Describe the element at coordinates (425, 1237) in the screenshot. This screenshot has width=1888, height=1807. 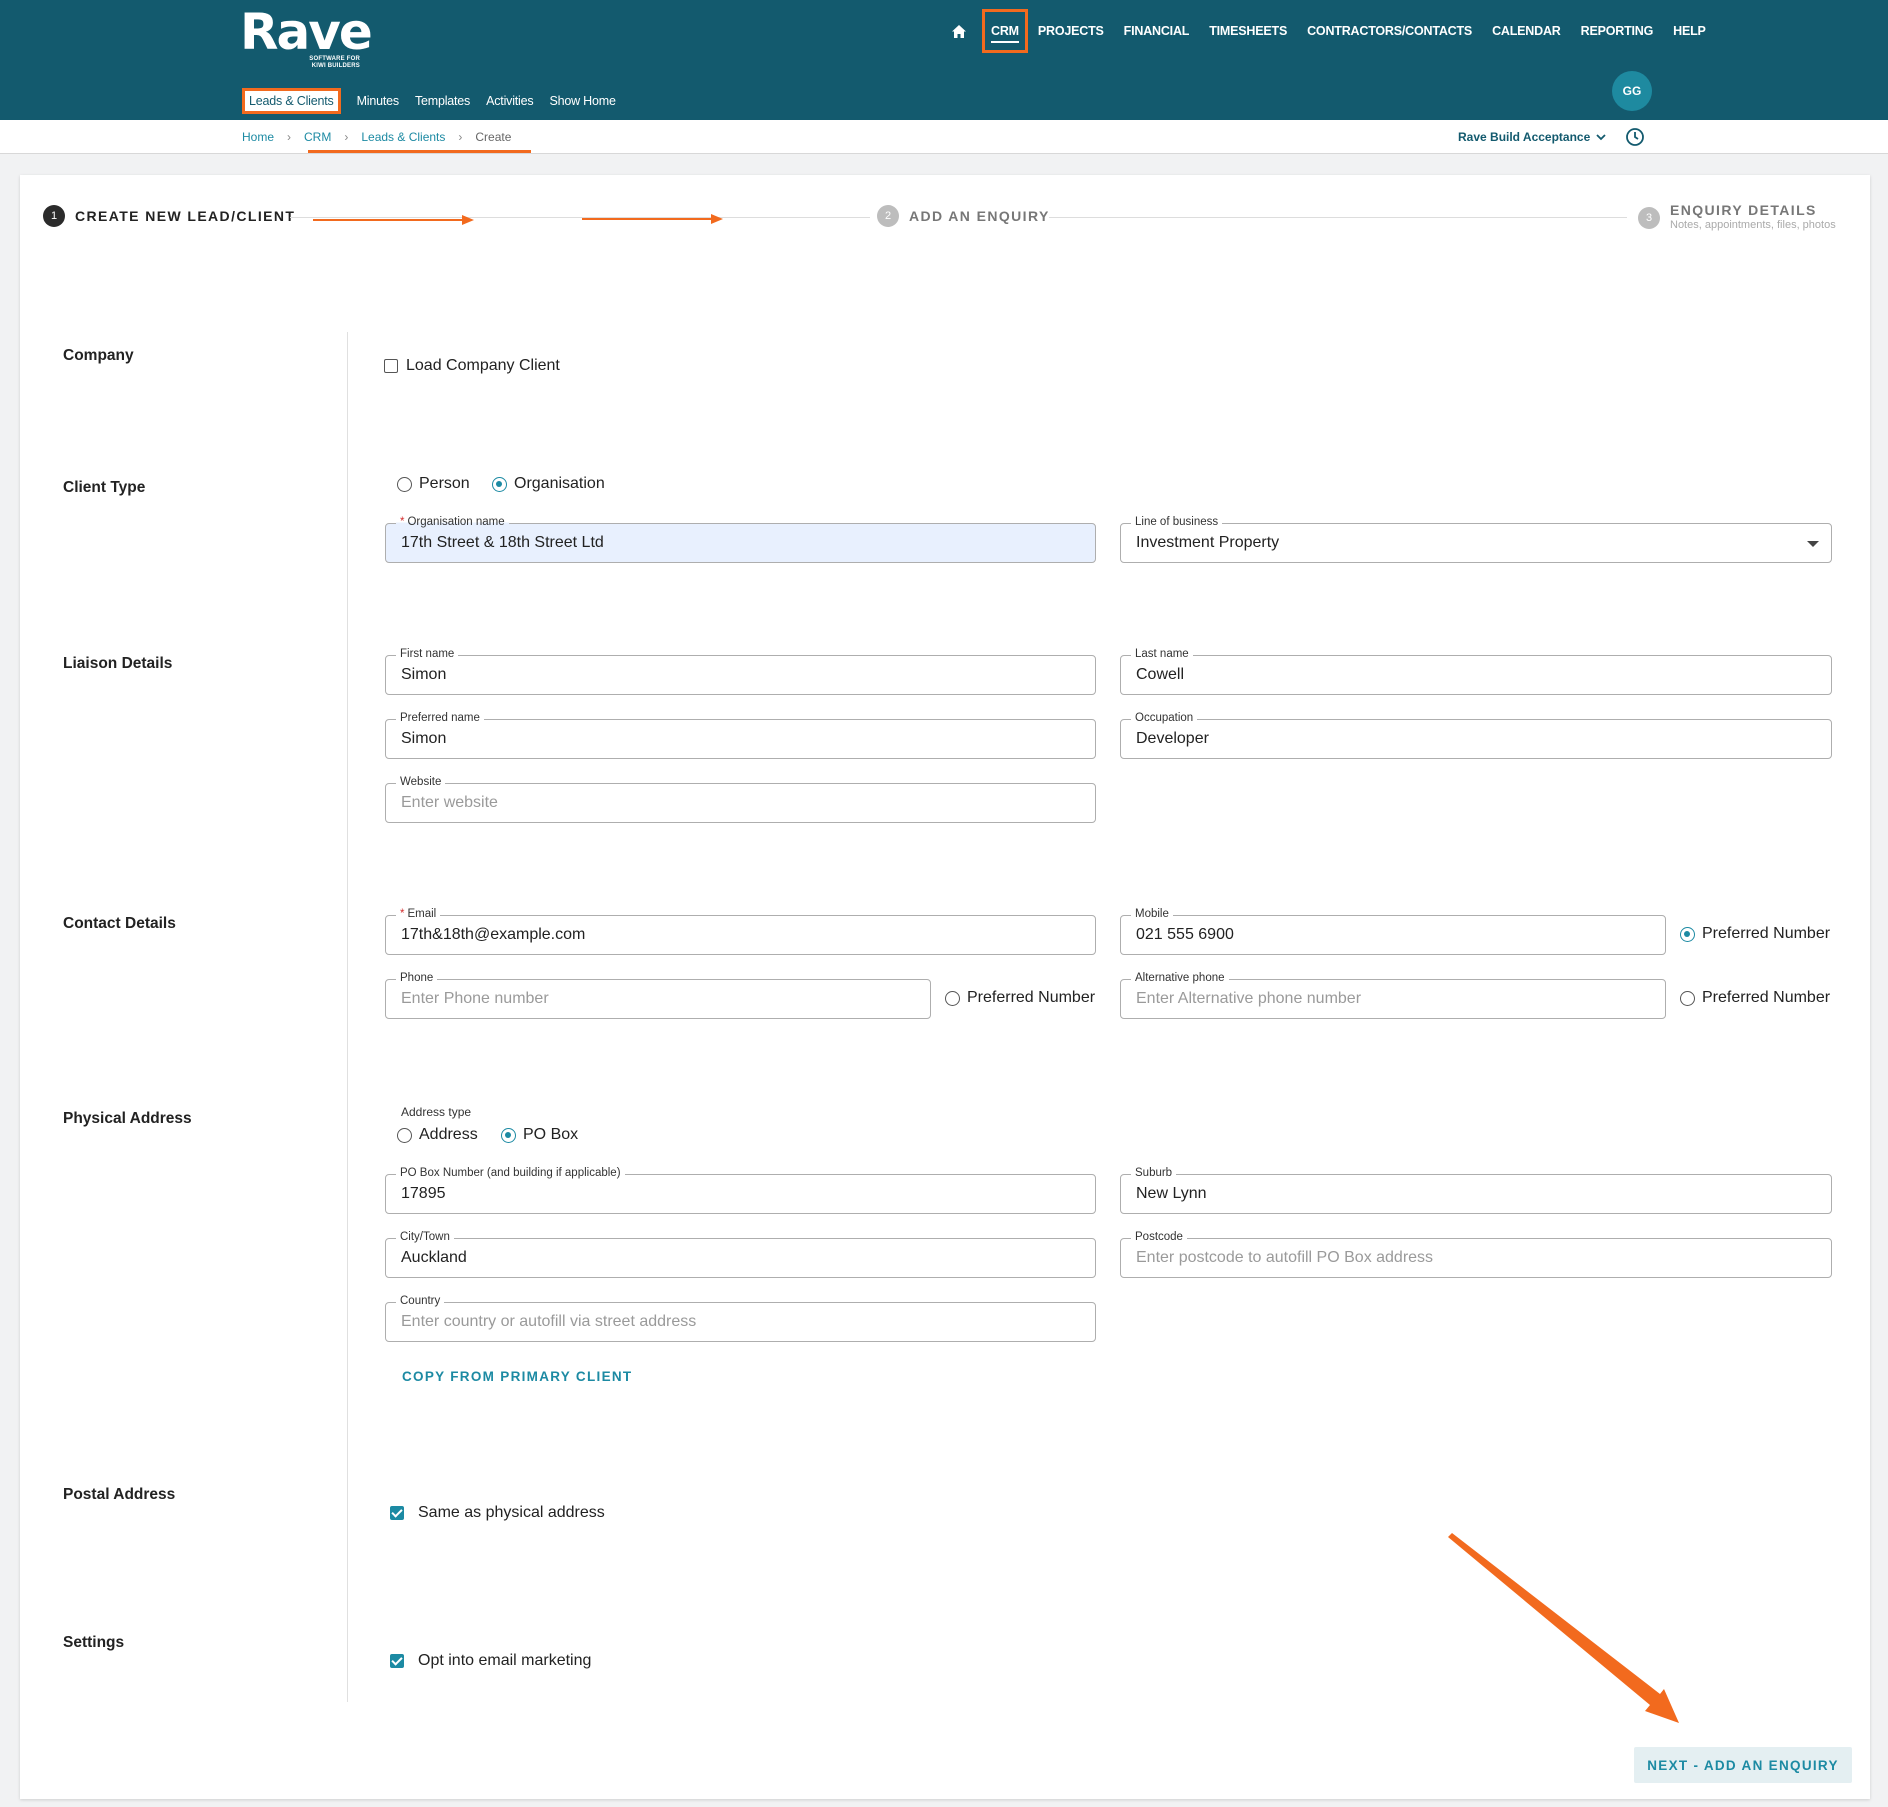
I see `city-town-label: City/Town` at that location.